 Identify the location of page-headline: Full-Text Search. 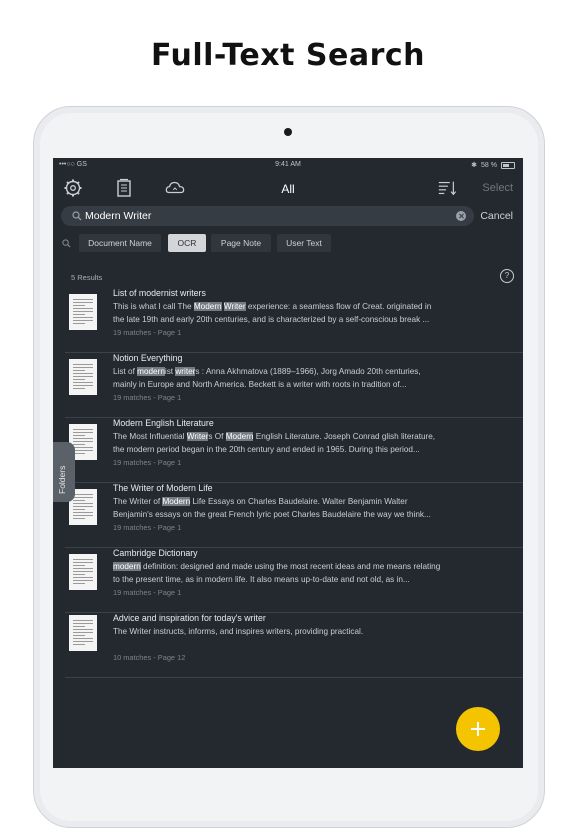
(288, 55).